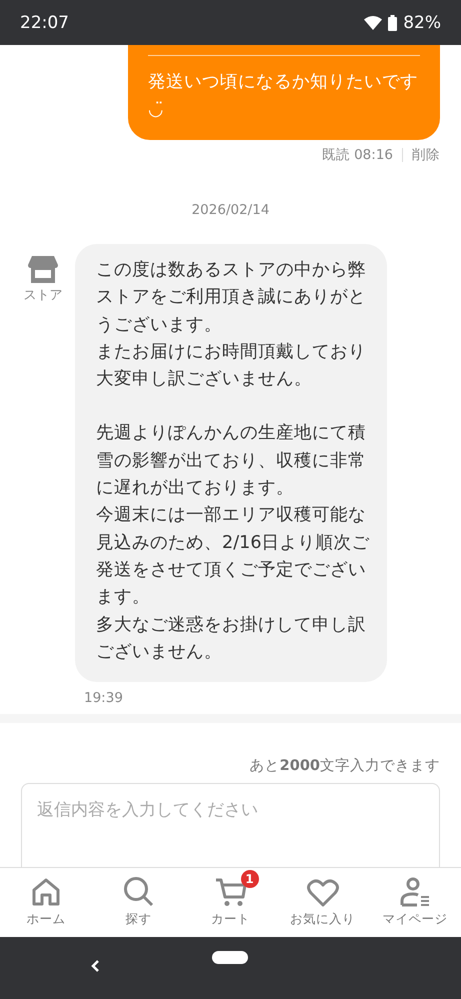 Image resolution: width=461 pixels, height=999 pixels. I want to click on cart-count-badge: 1, so click(249, 879).